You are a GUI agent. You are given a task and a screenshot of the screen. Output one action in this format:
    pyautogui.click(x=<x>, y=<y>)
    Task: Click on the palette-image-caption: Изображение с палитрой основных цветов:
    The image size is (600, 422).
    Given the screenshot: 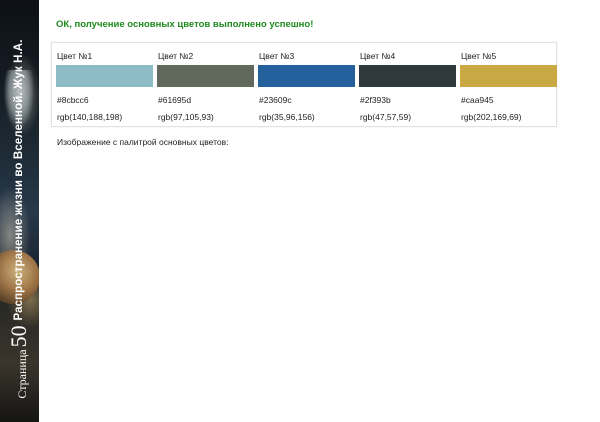 What is the action you would take?
    pyautogui.click(x=143, y=142)
    